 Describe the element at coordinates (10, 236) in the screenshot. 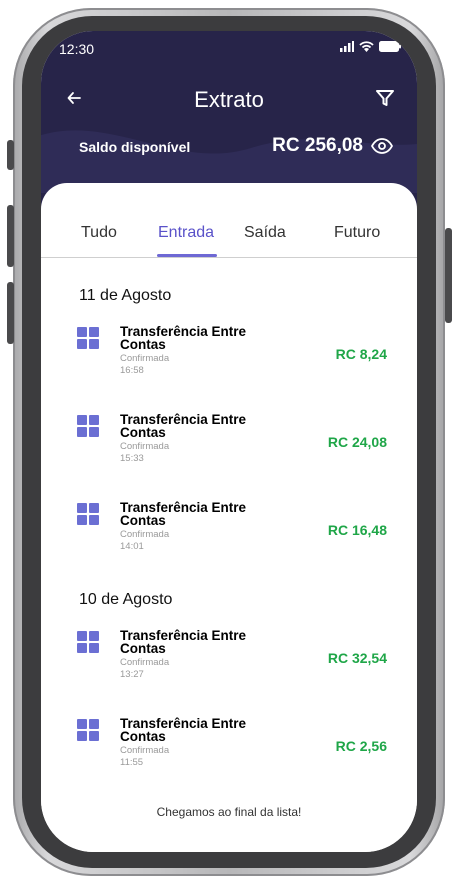

I see `side-button-volume-up` at that location.